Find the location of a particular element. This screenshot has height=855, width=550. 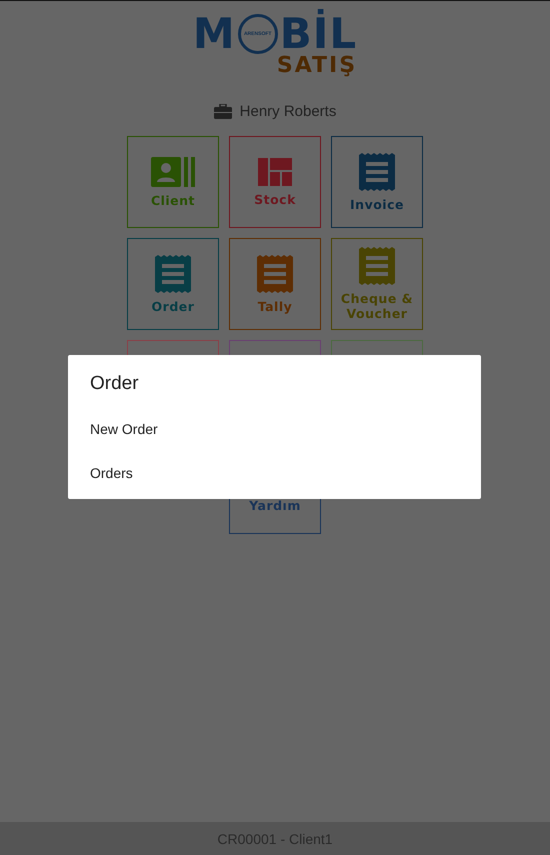

dialog-title: Order is located at coordinates (115, 384).